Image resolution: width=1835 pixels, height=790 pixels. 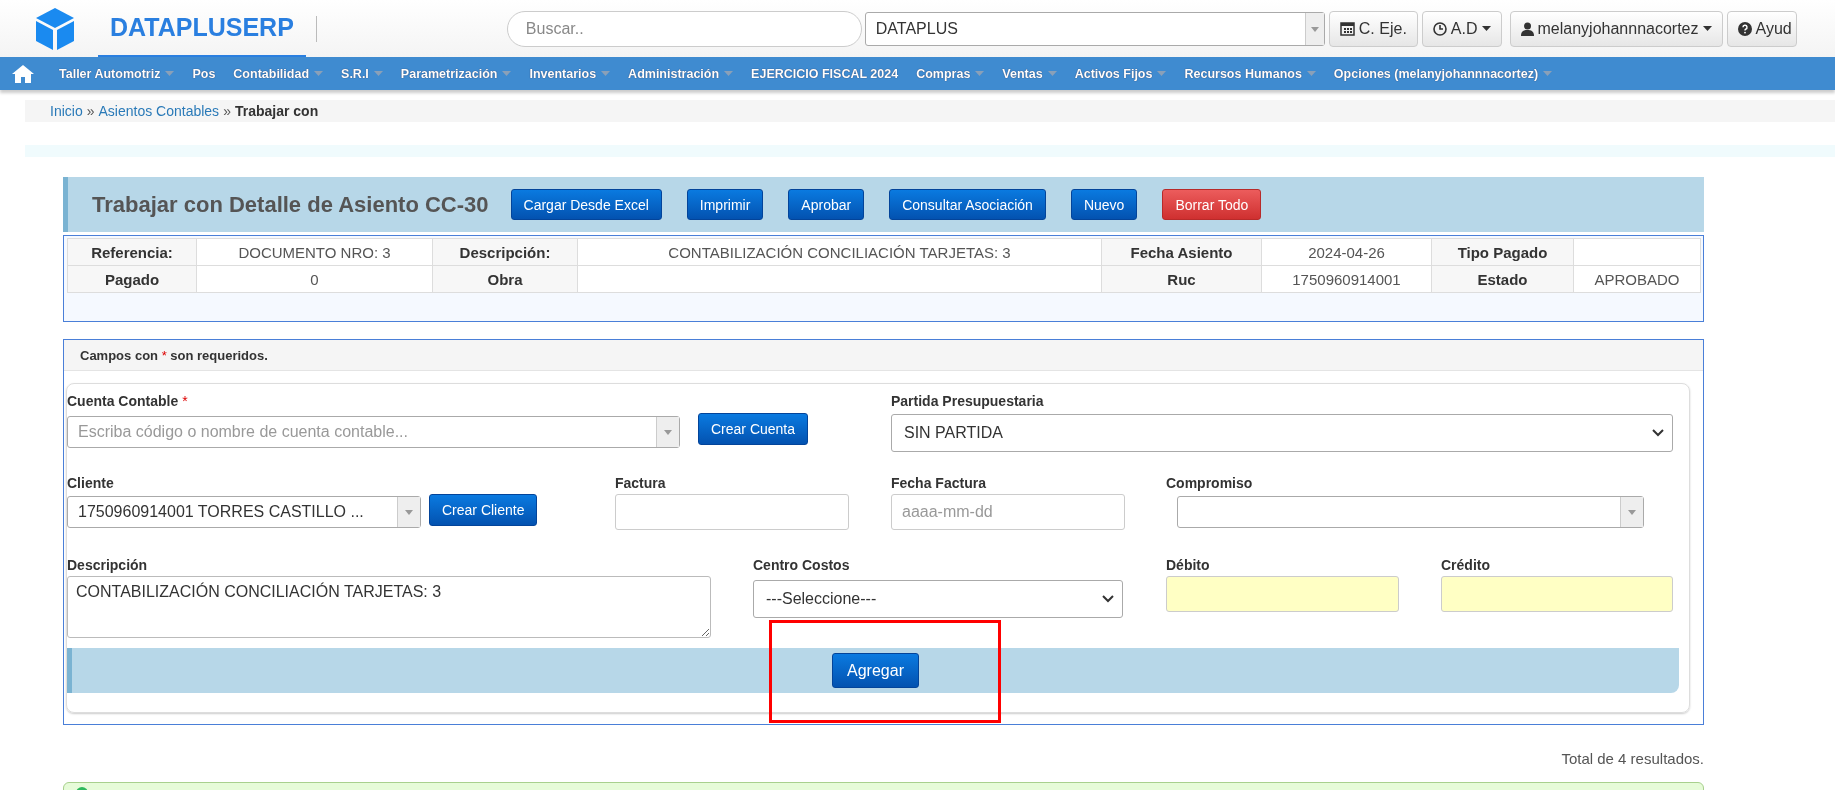 I want to click on menu-item: Contabilidad, so click(x=278, y=73).